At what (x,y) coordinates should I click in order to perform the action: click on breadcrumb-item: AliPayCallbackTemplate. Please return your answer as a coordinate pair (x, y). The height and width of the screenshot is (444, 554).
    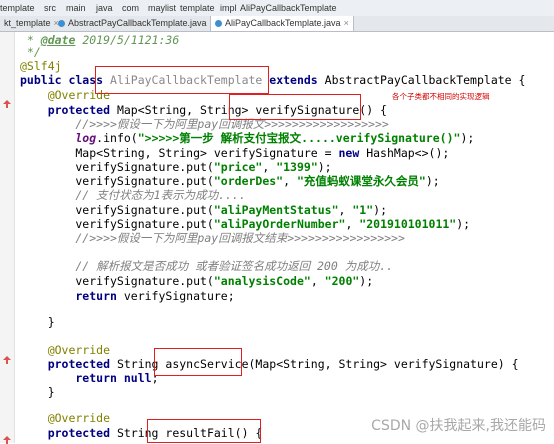
    Looking at the image, I should click on (288, 8).